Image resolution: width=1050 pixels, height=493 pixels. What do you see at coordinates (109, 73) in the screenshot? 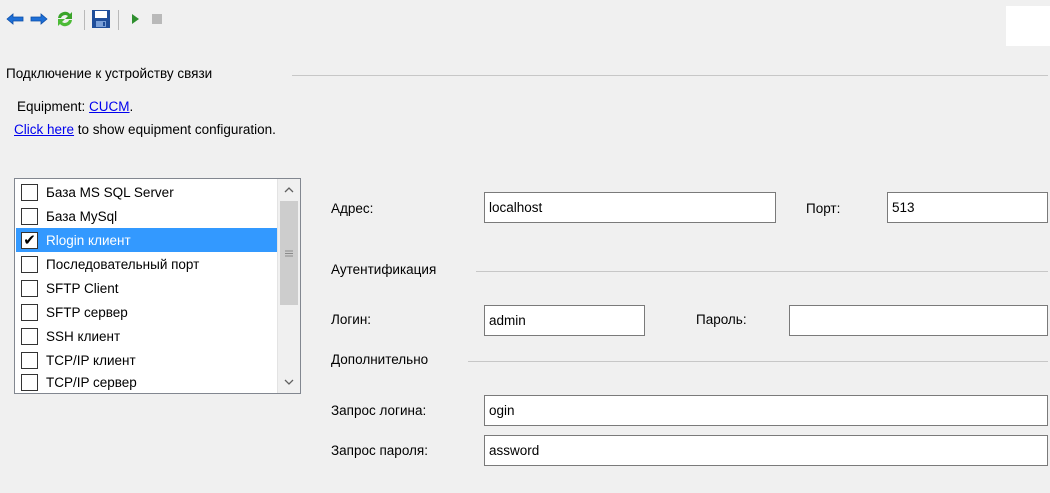
I see `connection-group-title: Подключение к устройству связи` at bounding box center [109, 73].